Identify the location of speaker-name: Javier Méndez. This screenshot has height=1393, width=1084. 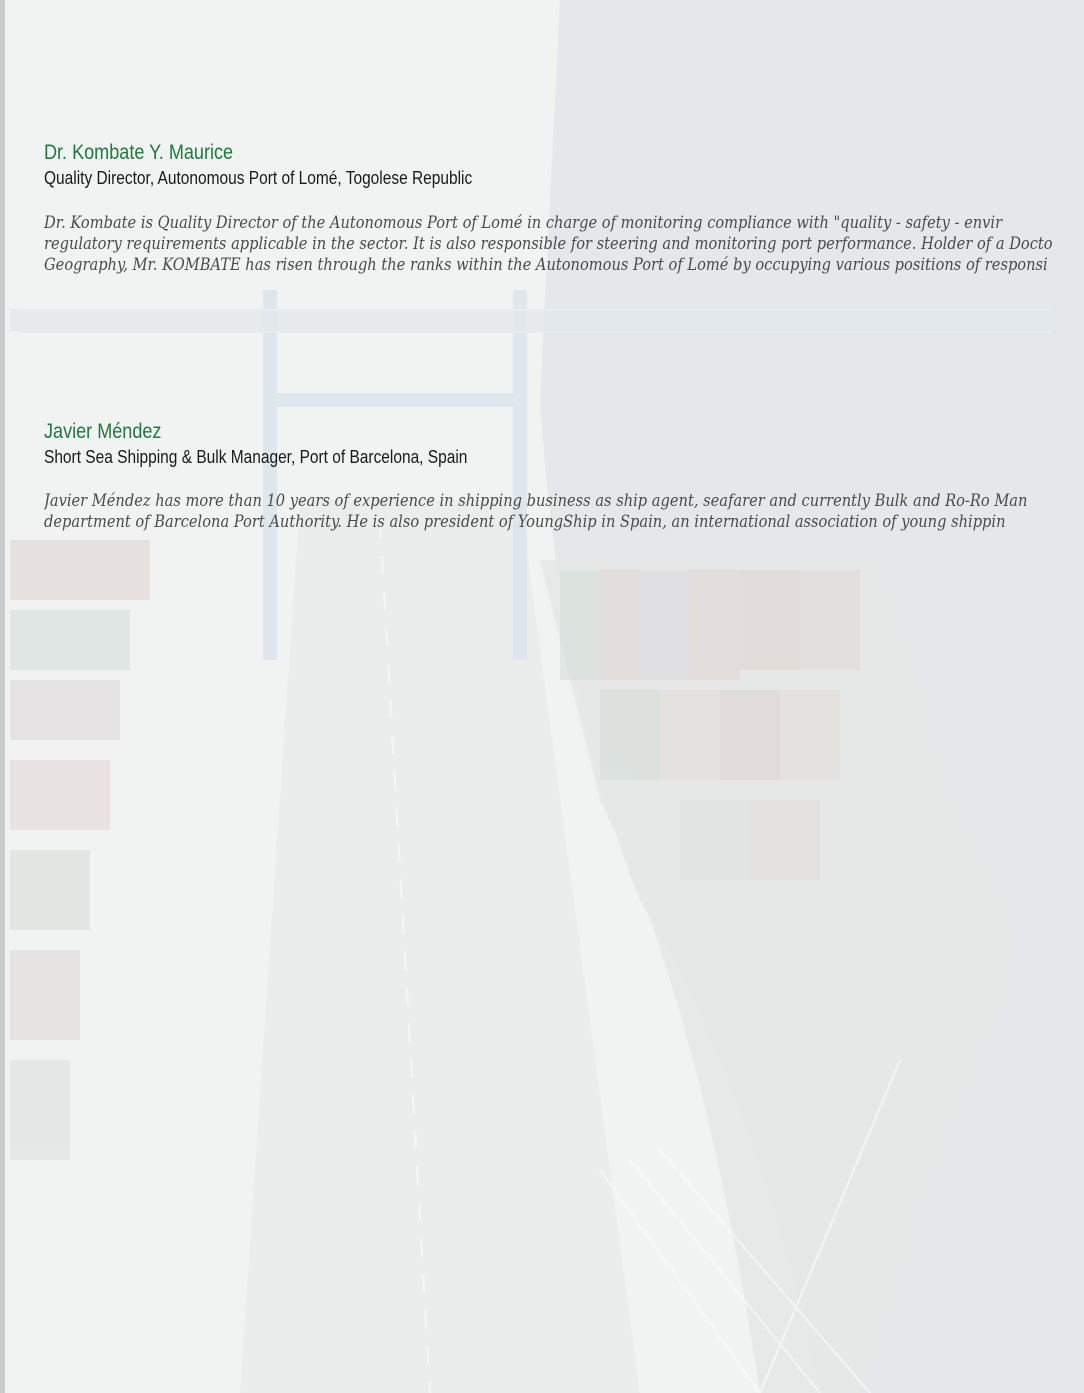
(103, 431).